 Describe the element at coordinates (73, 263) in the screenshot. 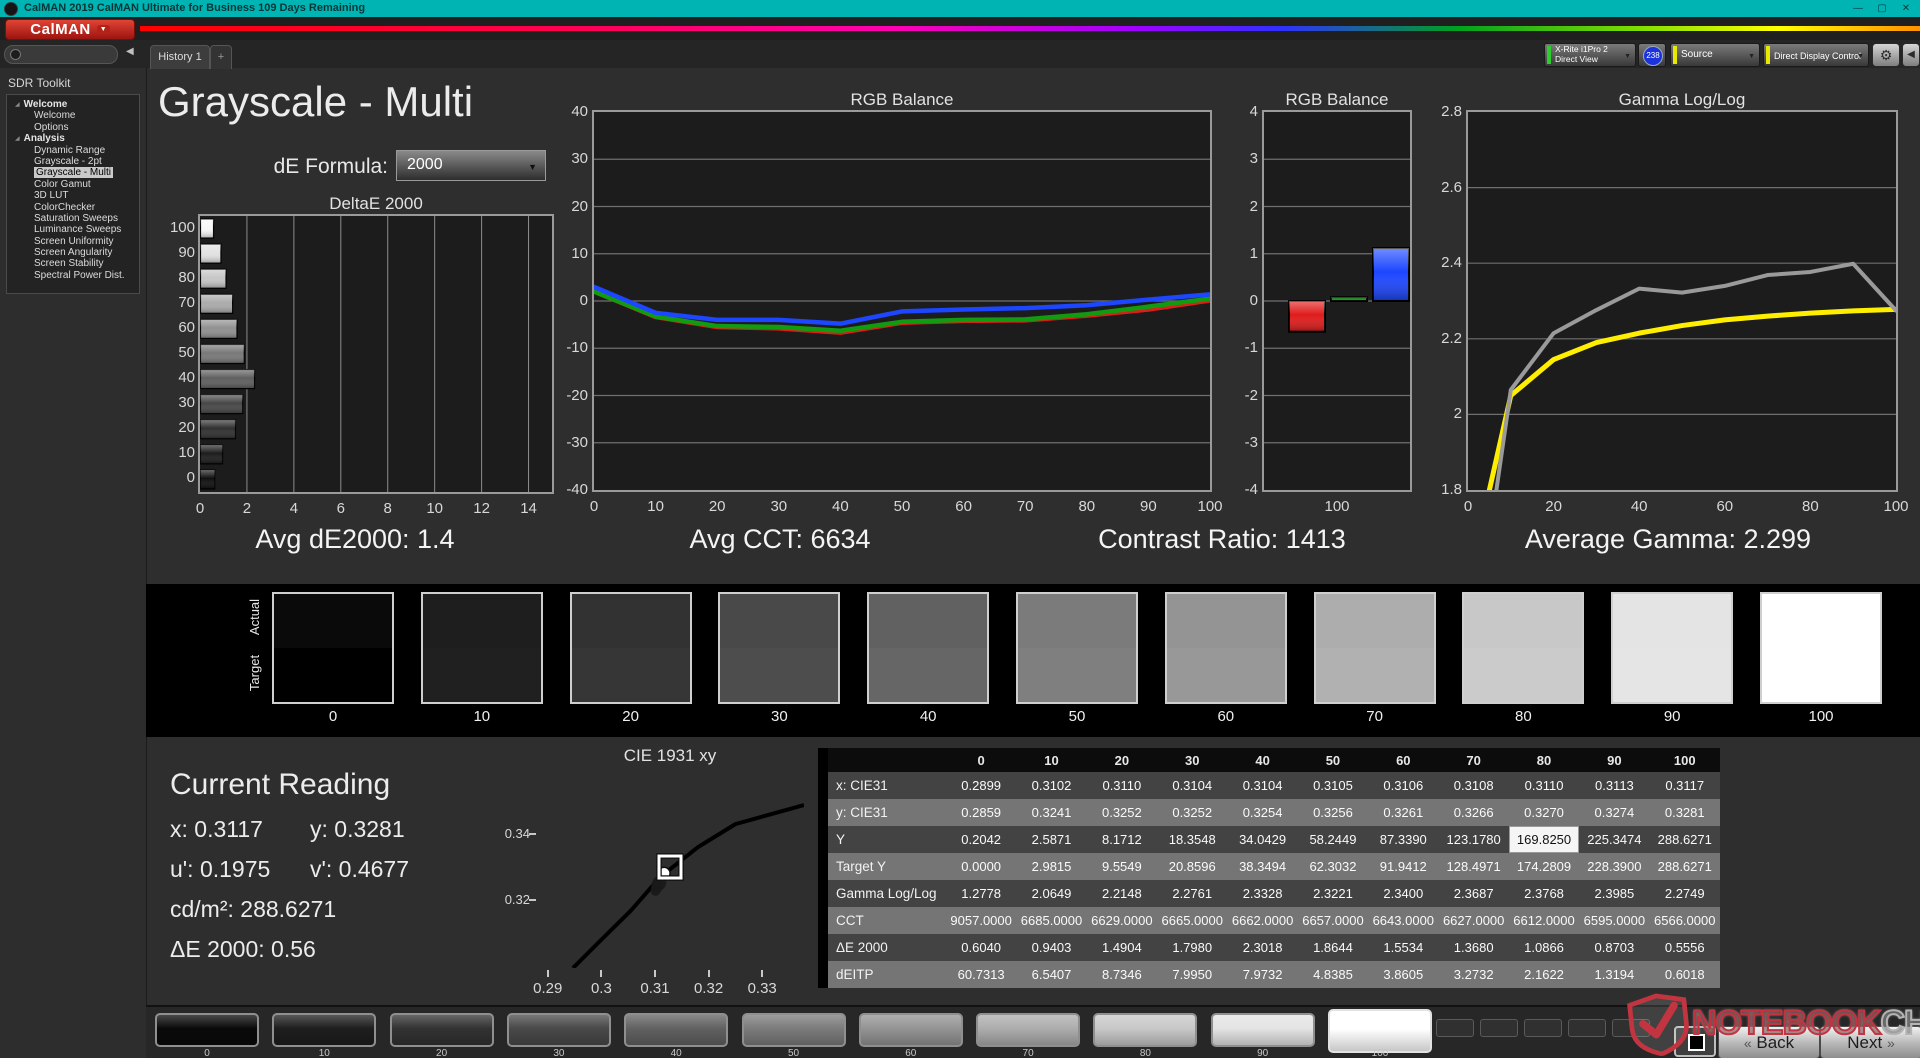

I see `sidebar-item-screen-stability: Screen Stability` at that location.